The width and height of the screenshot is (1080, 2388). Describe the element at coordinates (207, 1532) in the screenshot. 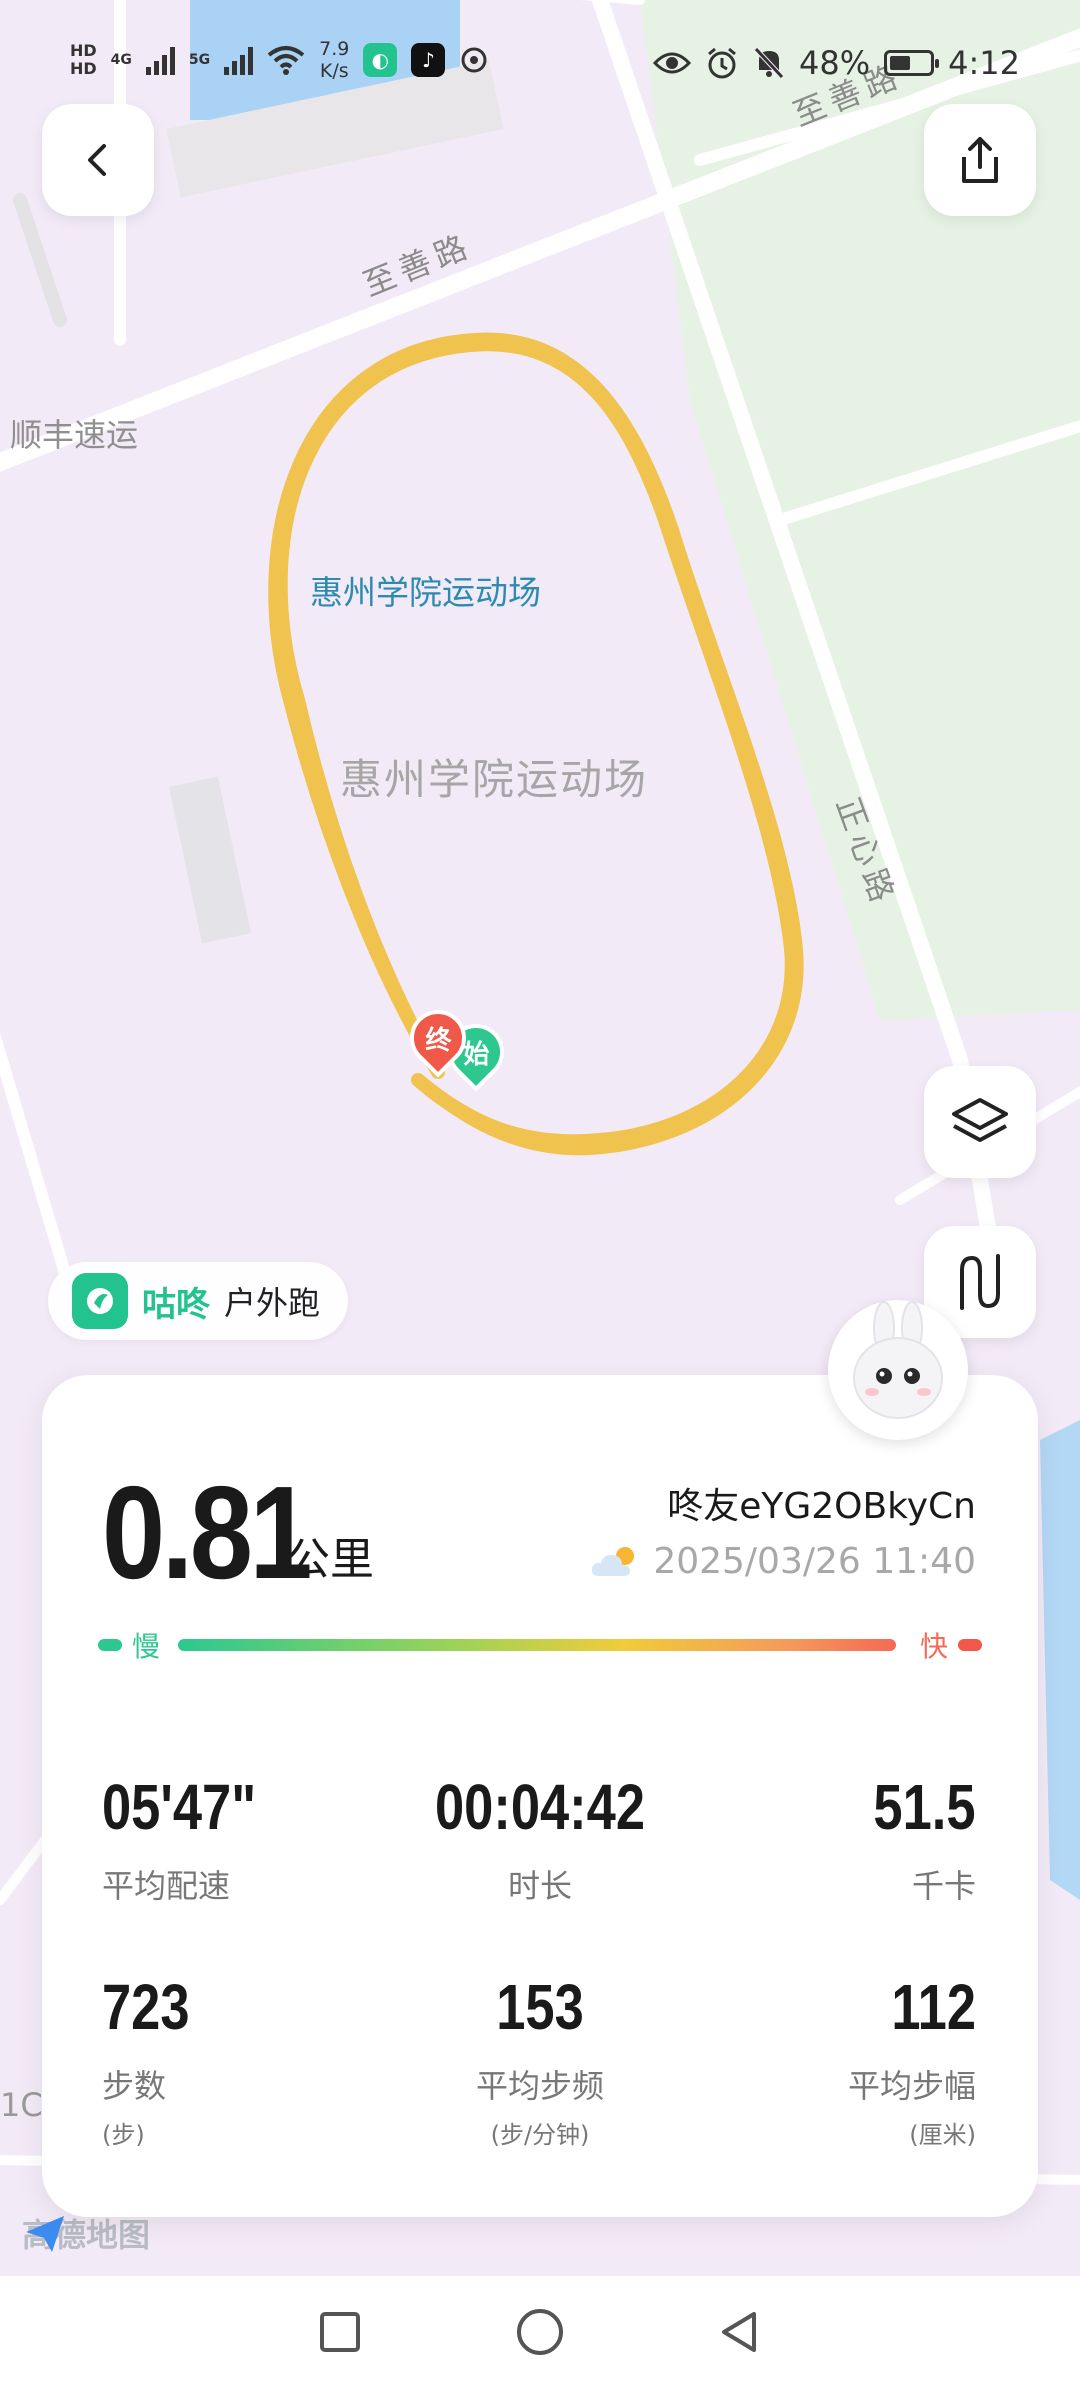

I see `distance-value: 0.81` at that location.